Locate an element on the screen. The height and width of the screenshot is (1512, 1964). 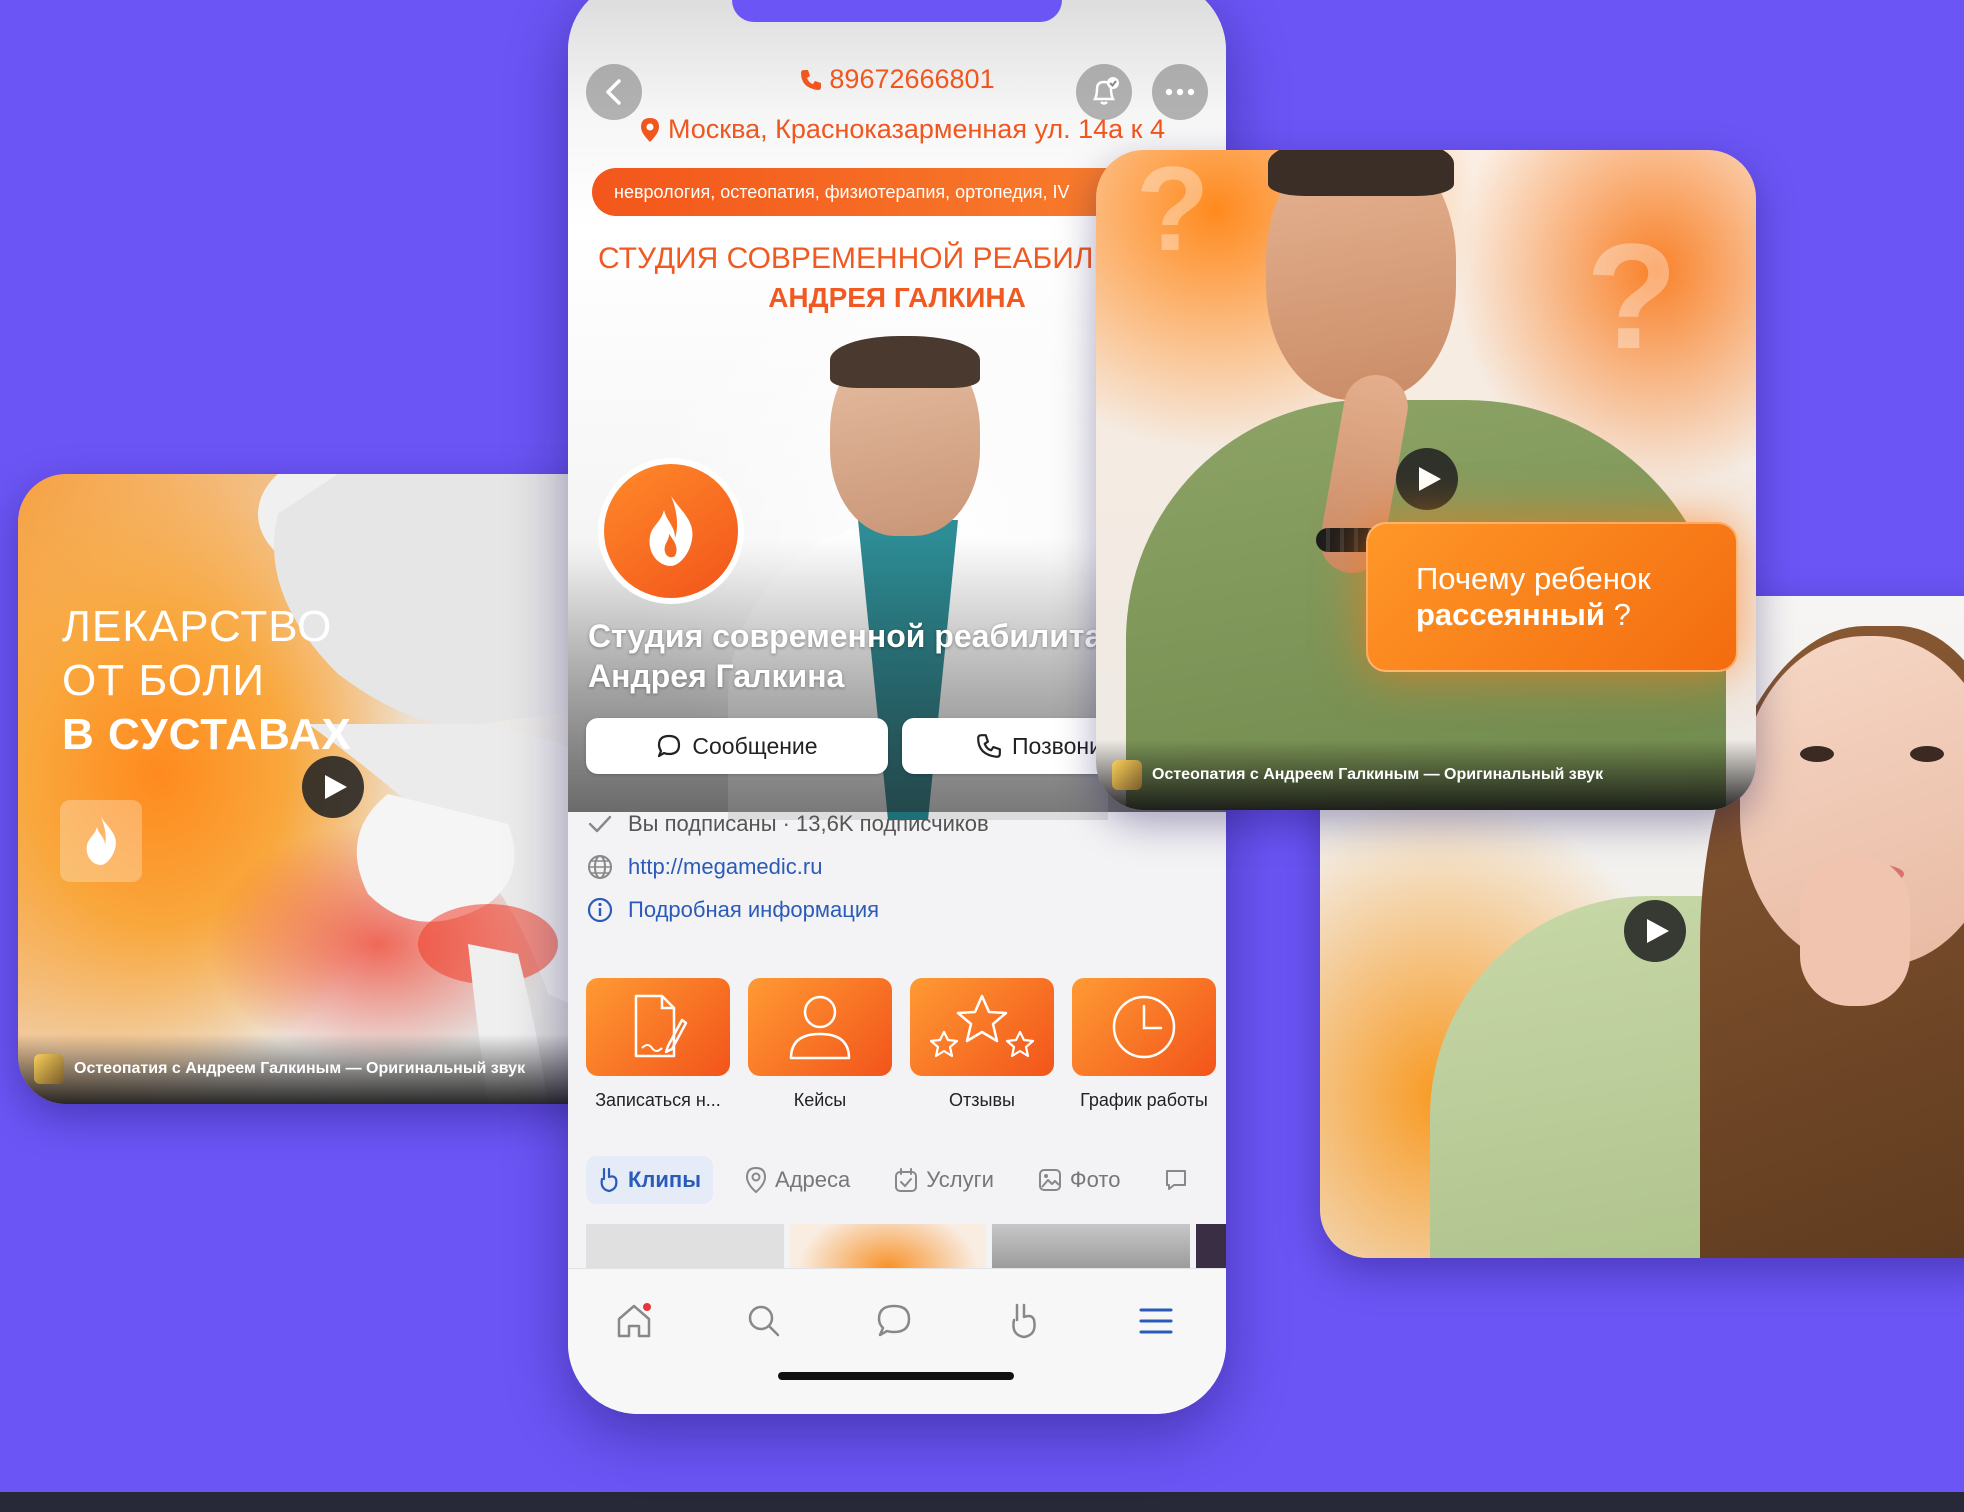
tile-booking is located at coordinates (658, 1027).